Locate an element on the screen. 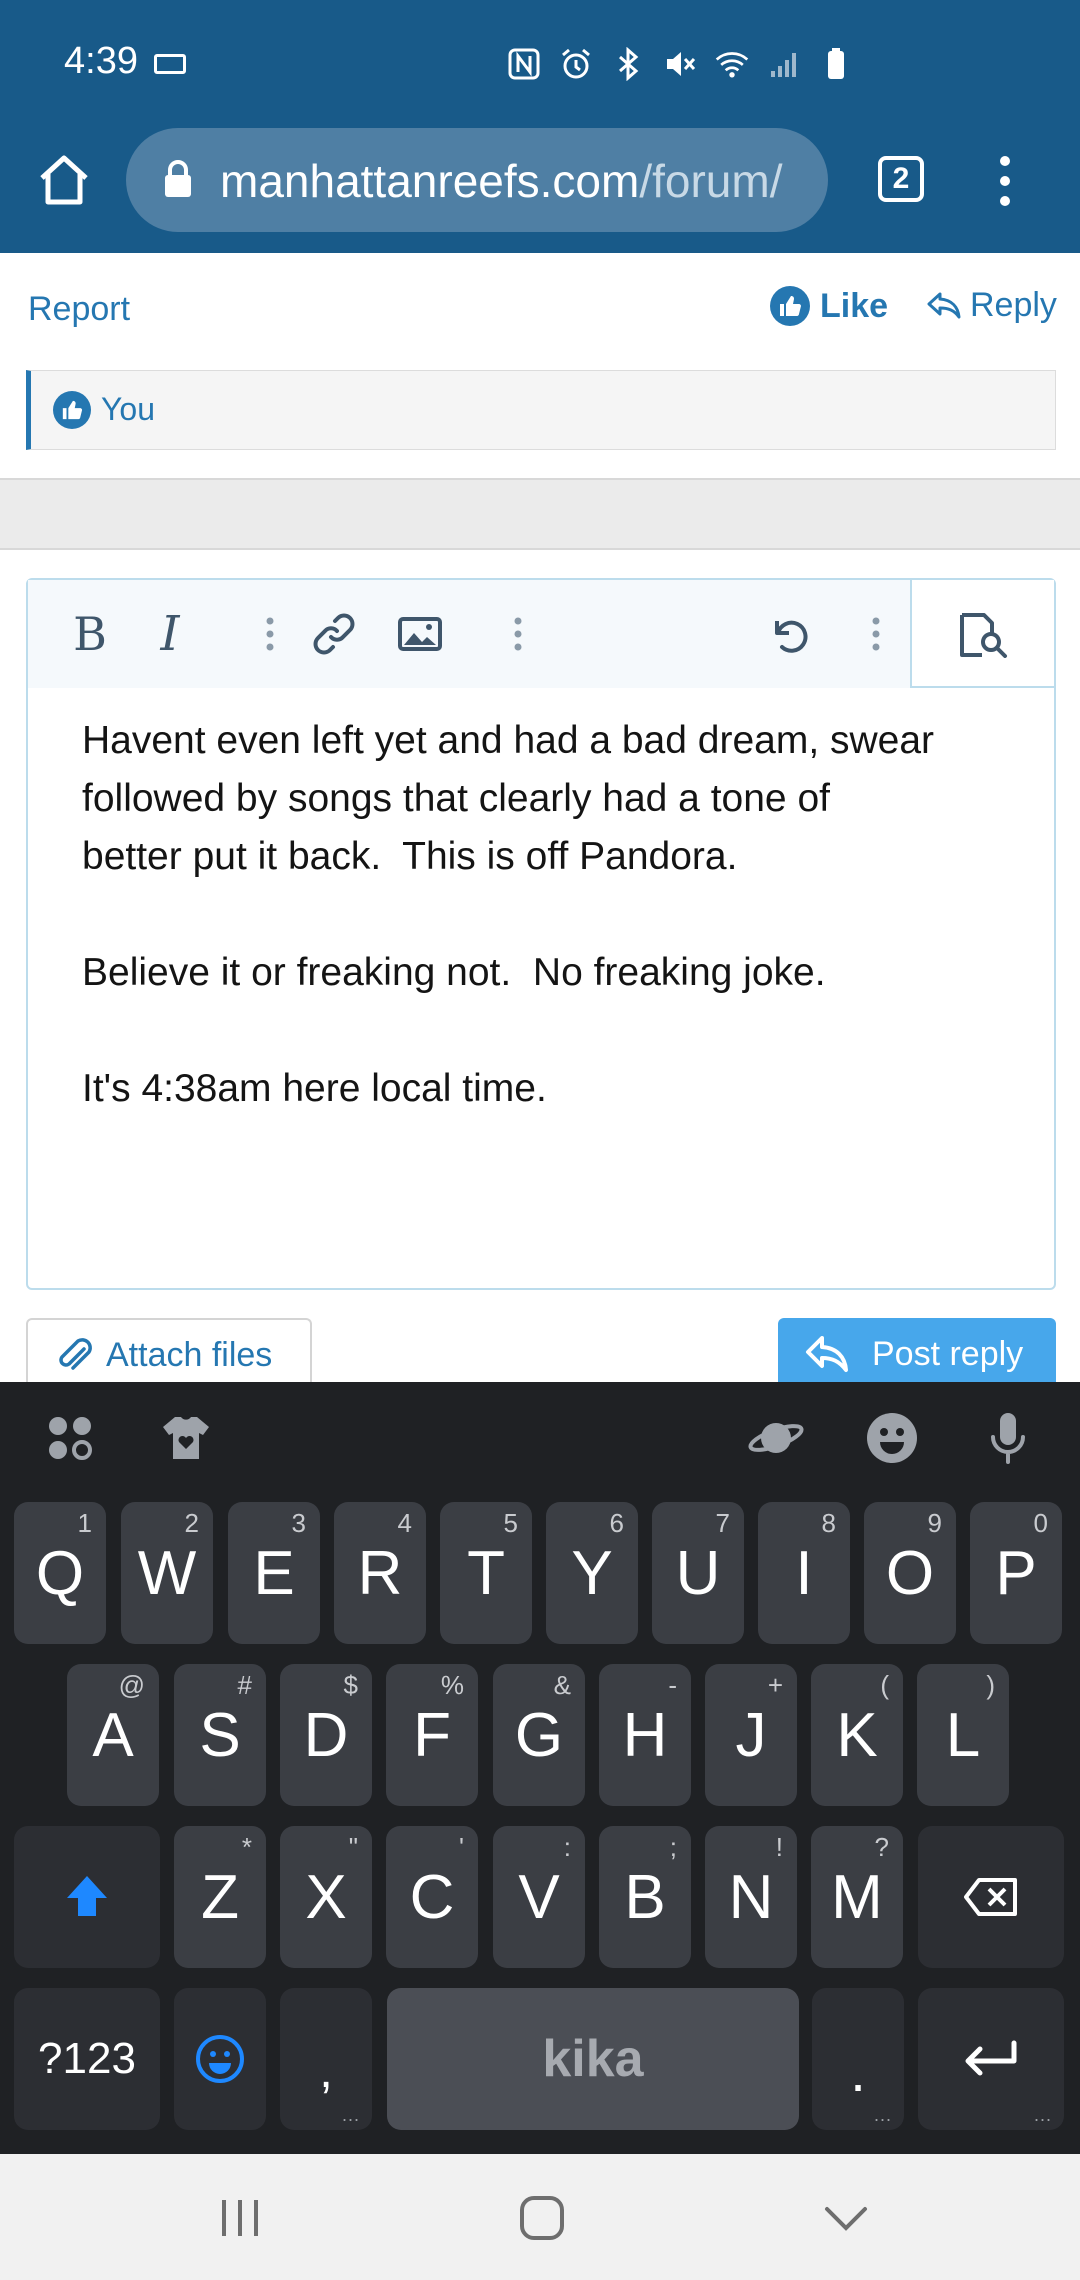  more-insert-options-button is located at coordinates (518, 634).